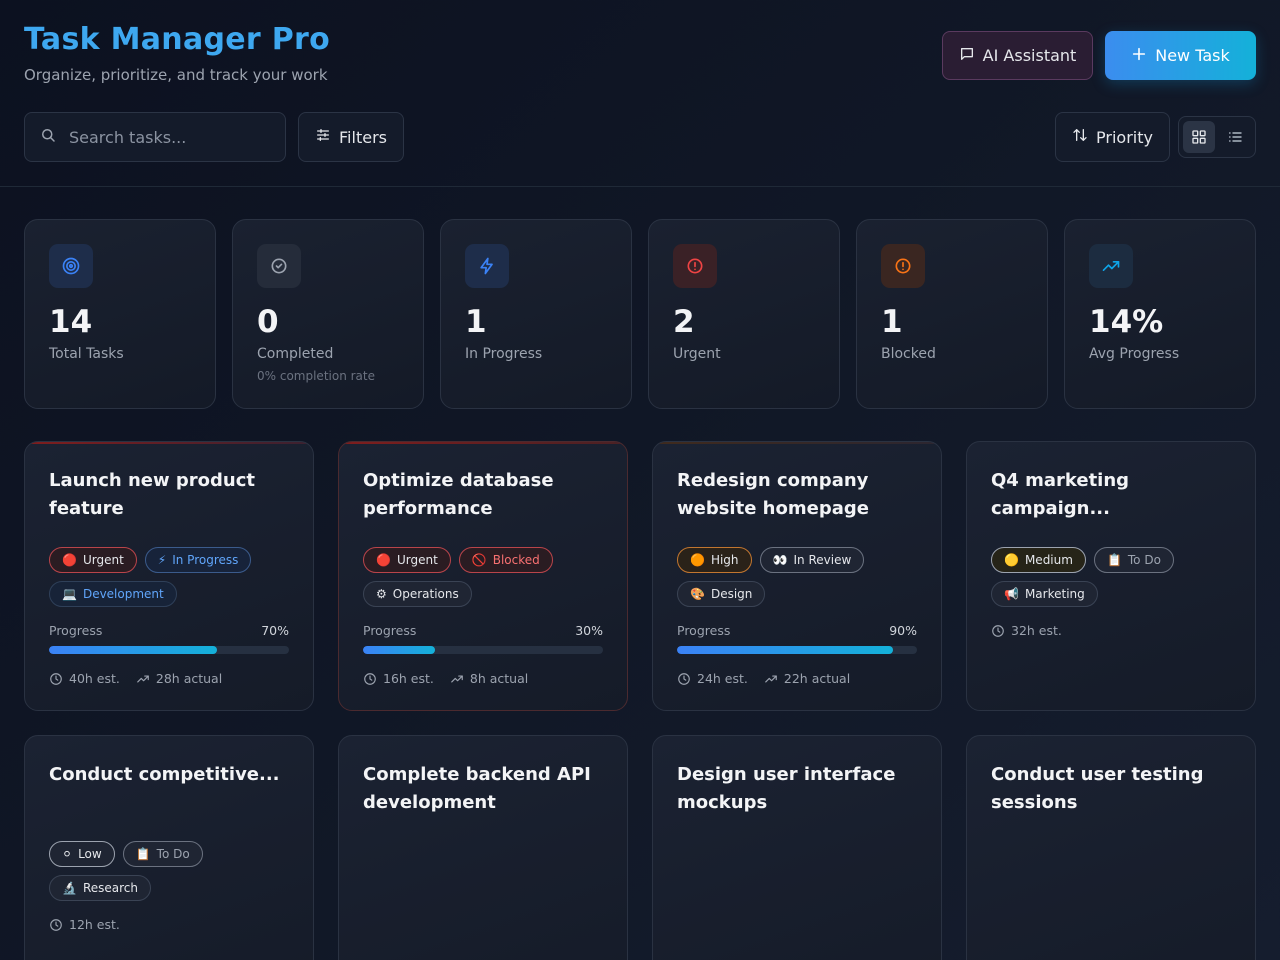  I want to click on view-toggle, so click(1217, 137).